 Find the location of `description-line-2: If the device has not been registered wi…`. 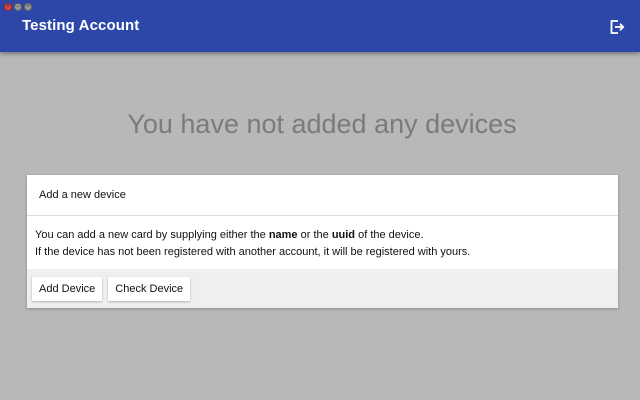

description-line-2: If the device has not been registered wi… is located at coordinates (253, 252).